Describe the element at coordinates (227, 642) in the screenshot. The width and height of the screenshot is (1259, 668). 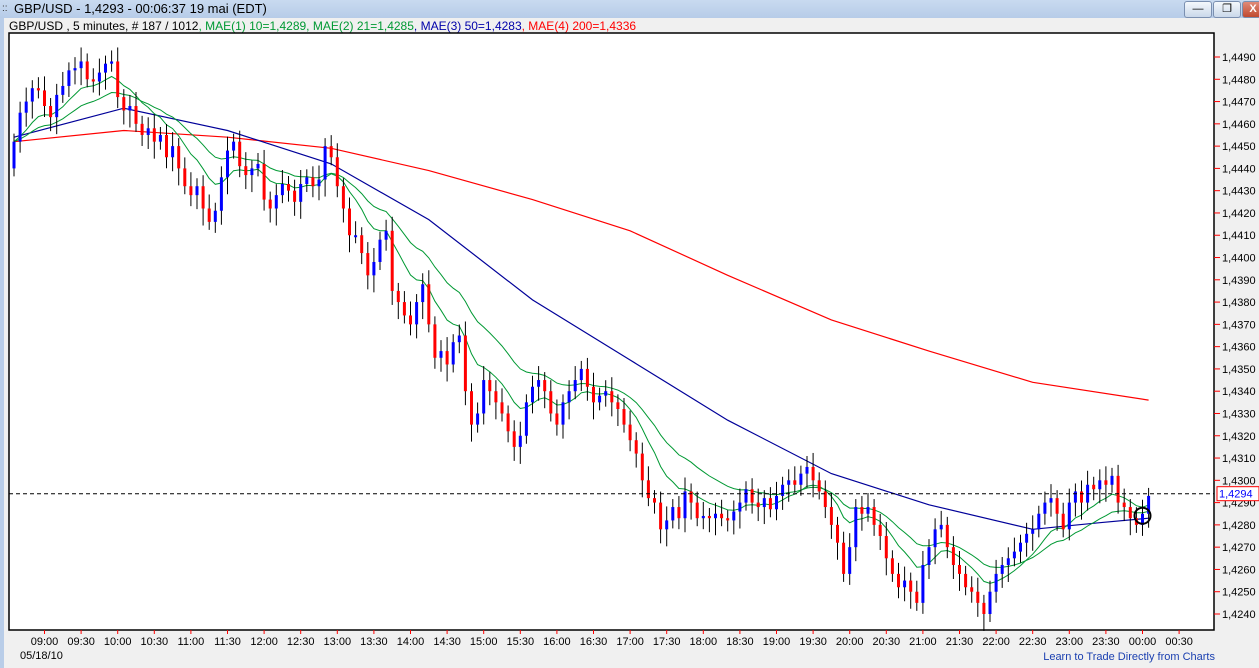
I see `x-tick-label: 11:30` at that location.